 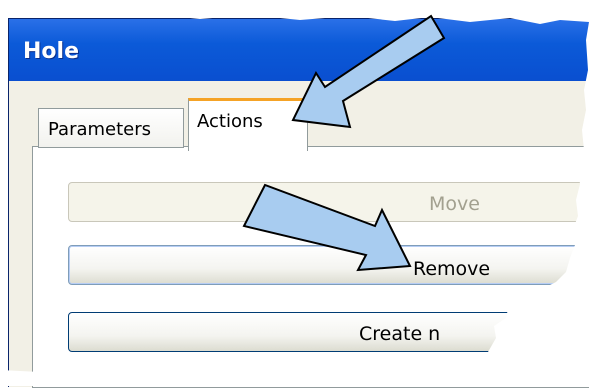 I want to click on tab-actions: Actions, so click(x=248, y=124).